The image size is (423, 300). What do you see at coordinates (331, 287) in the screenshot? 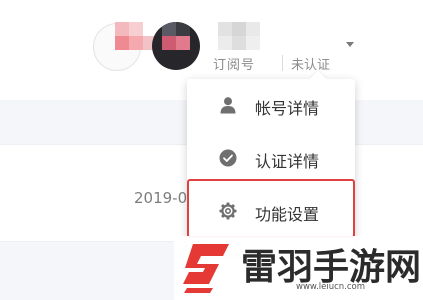
I see `site-logo-url: www.leiucn.com` at bounding box center [331, 287].